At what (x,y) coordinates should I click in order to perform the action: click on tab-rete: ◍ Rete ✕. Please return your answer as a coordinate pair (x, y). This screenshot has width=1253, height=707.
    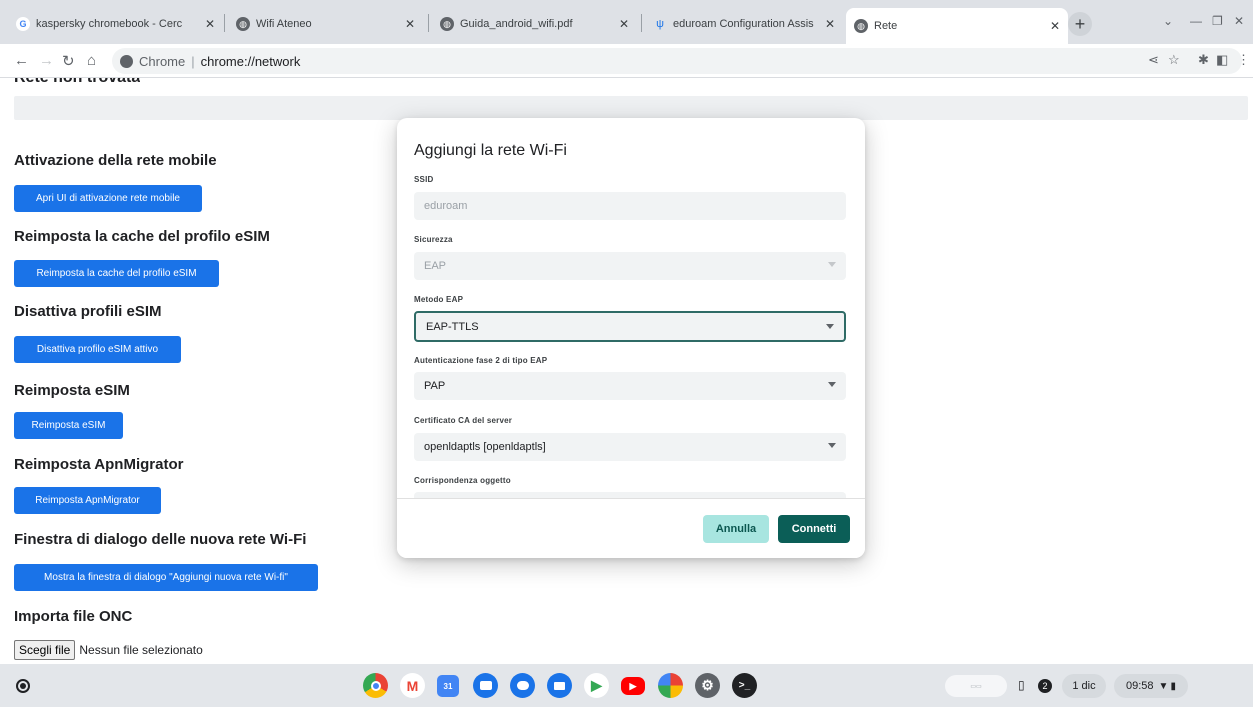
    Looking at the image, I should click on (957, 26).